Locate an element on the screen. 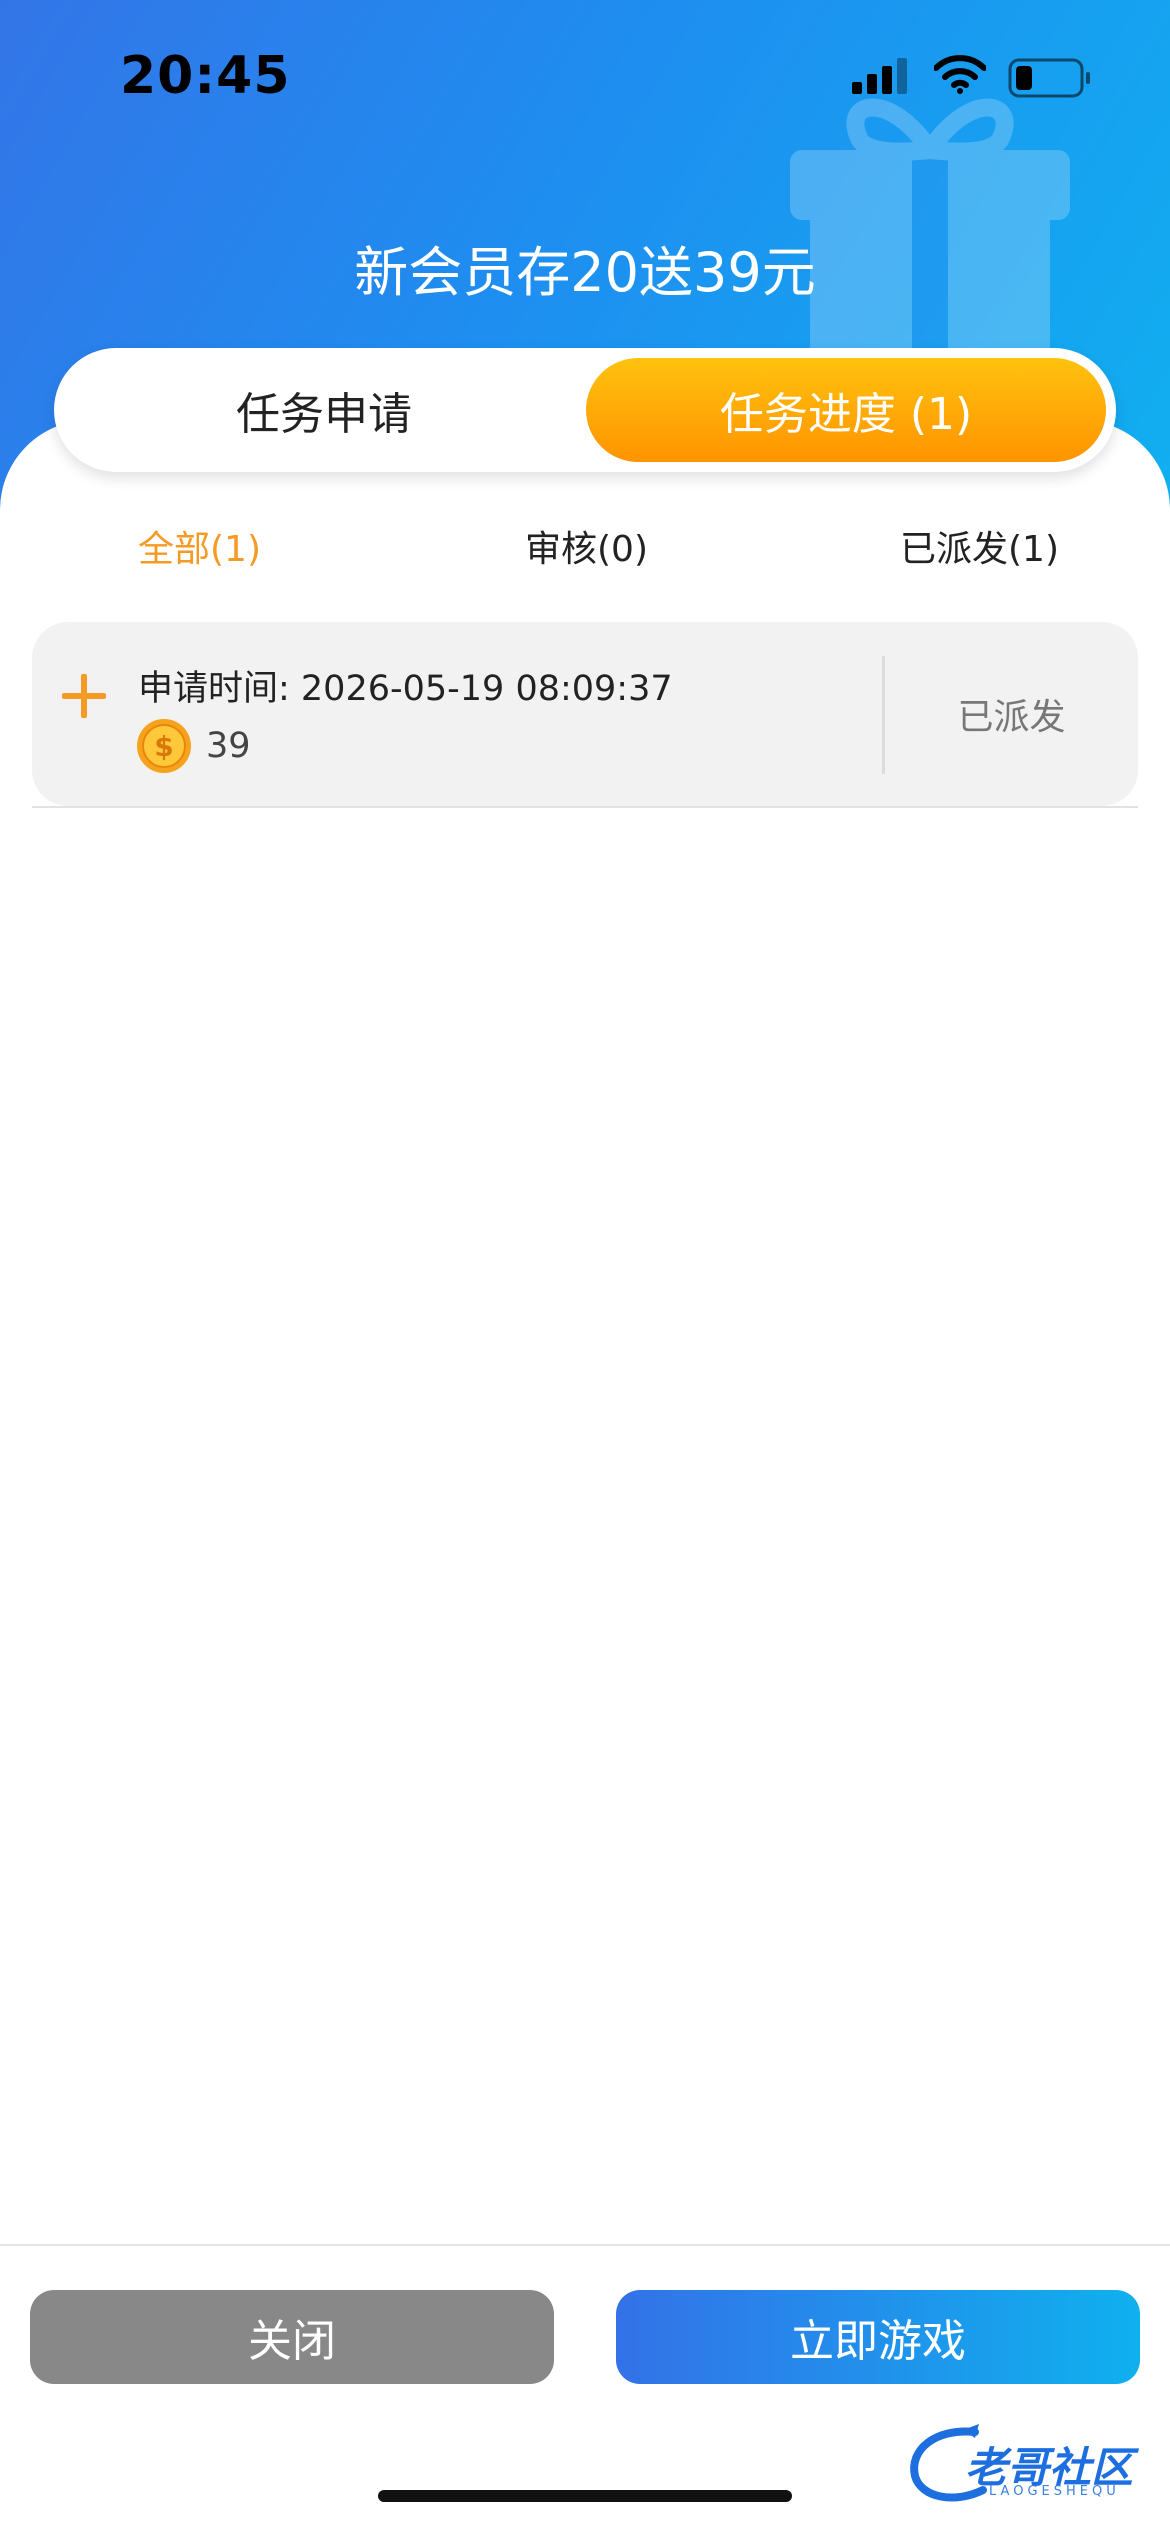 This screenshot has width=1170, height=2532. watermark-subtext: LAOGESHEQU is located at coordinates (1054, 2491).